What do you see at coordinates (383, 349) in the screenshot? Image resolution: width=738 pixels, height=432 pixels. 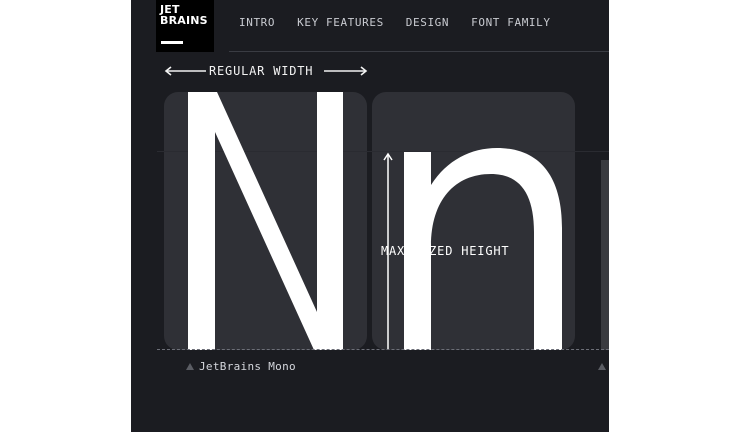 I see `baseline-dashed` at bounding box center [383, 349].